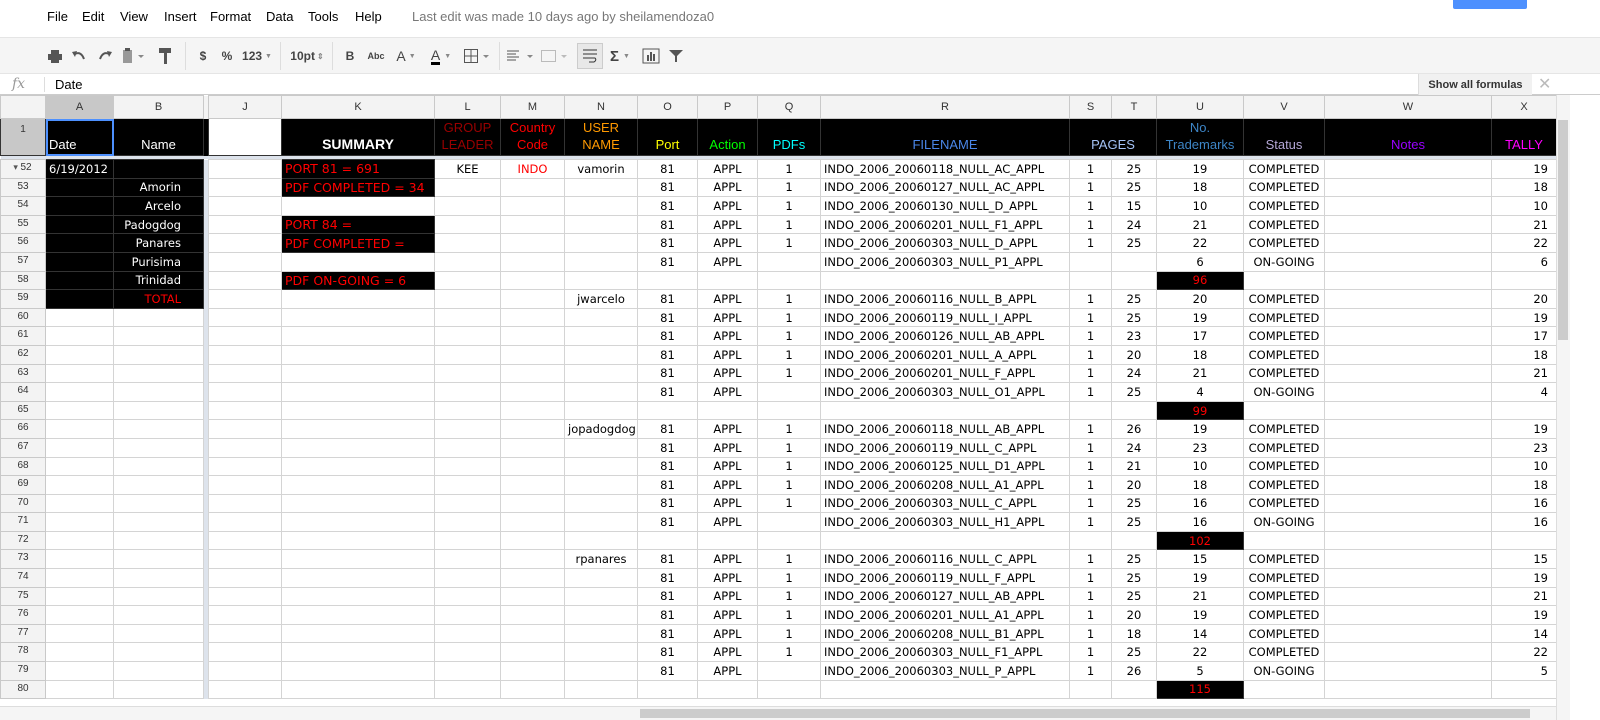 This screenshot has height=720, width=1600. What do you see at coordinates (245, 410) in the screenshot?
I see `cell-j65` at bounding box center [245, 410].